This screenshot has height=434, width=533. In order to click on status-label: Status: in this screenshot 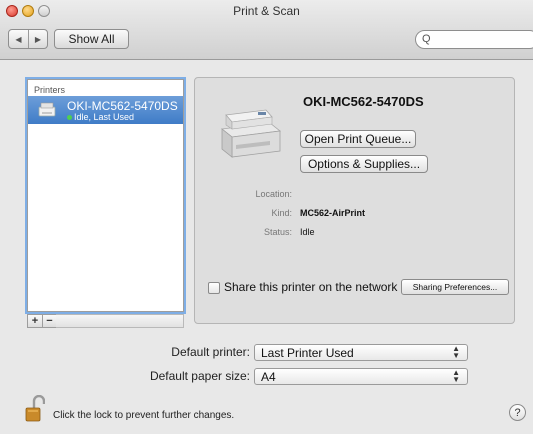, I will do `click(277, 232)`.